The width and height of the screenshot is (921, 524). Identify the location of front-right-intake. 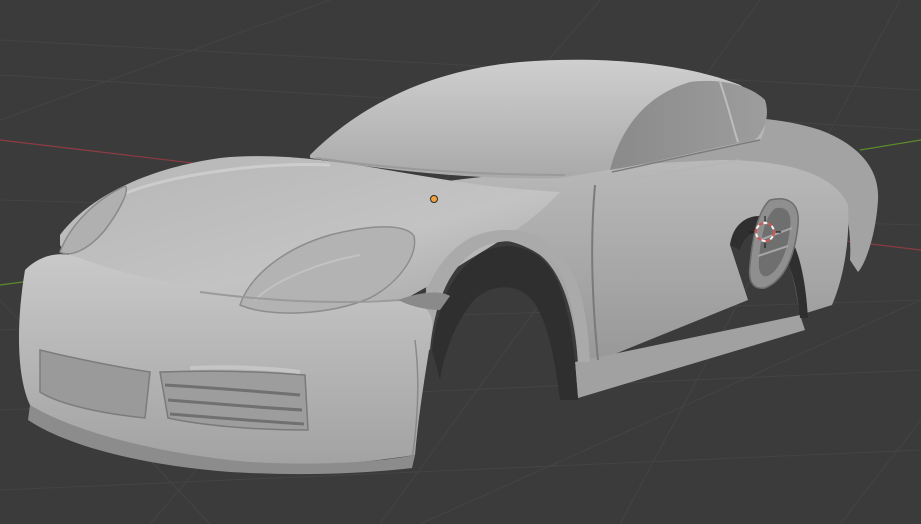
(234, 398).